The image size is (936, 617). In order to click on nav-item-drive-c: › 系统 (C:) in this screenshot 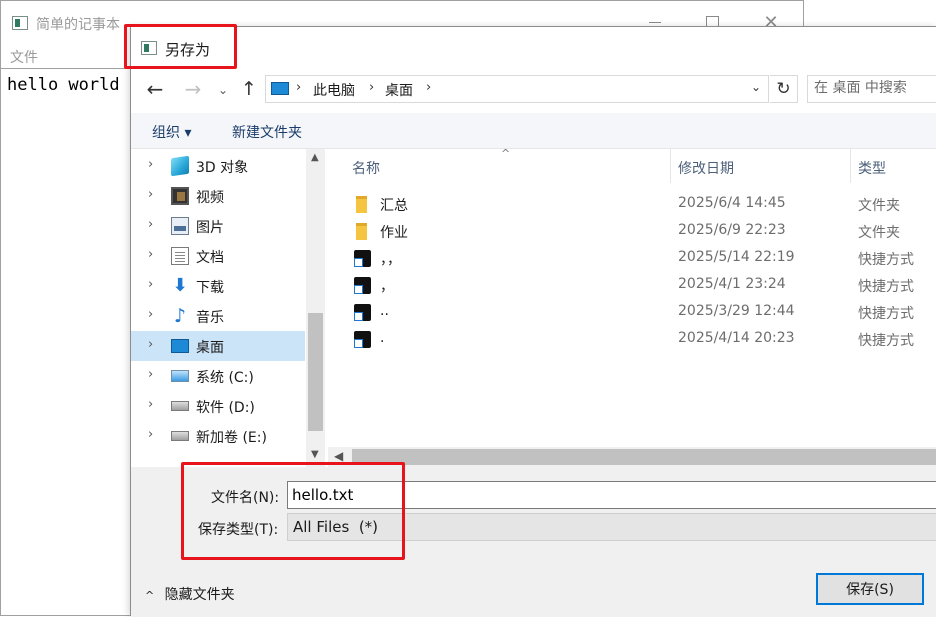, I will do `click(218, 376)`.